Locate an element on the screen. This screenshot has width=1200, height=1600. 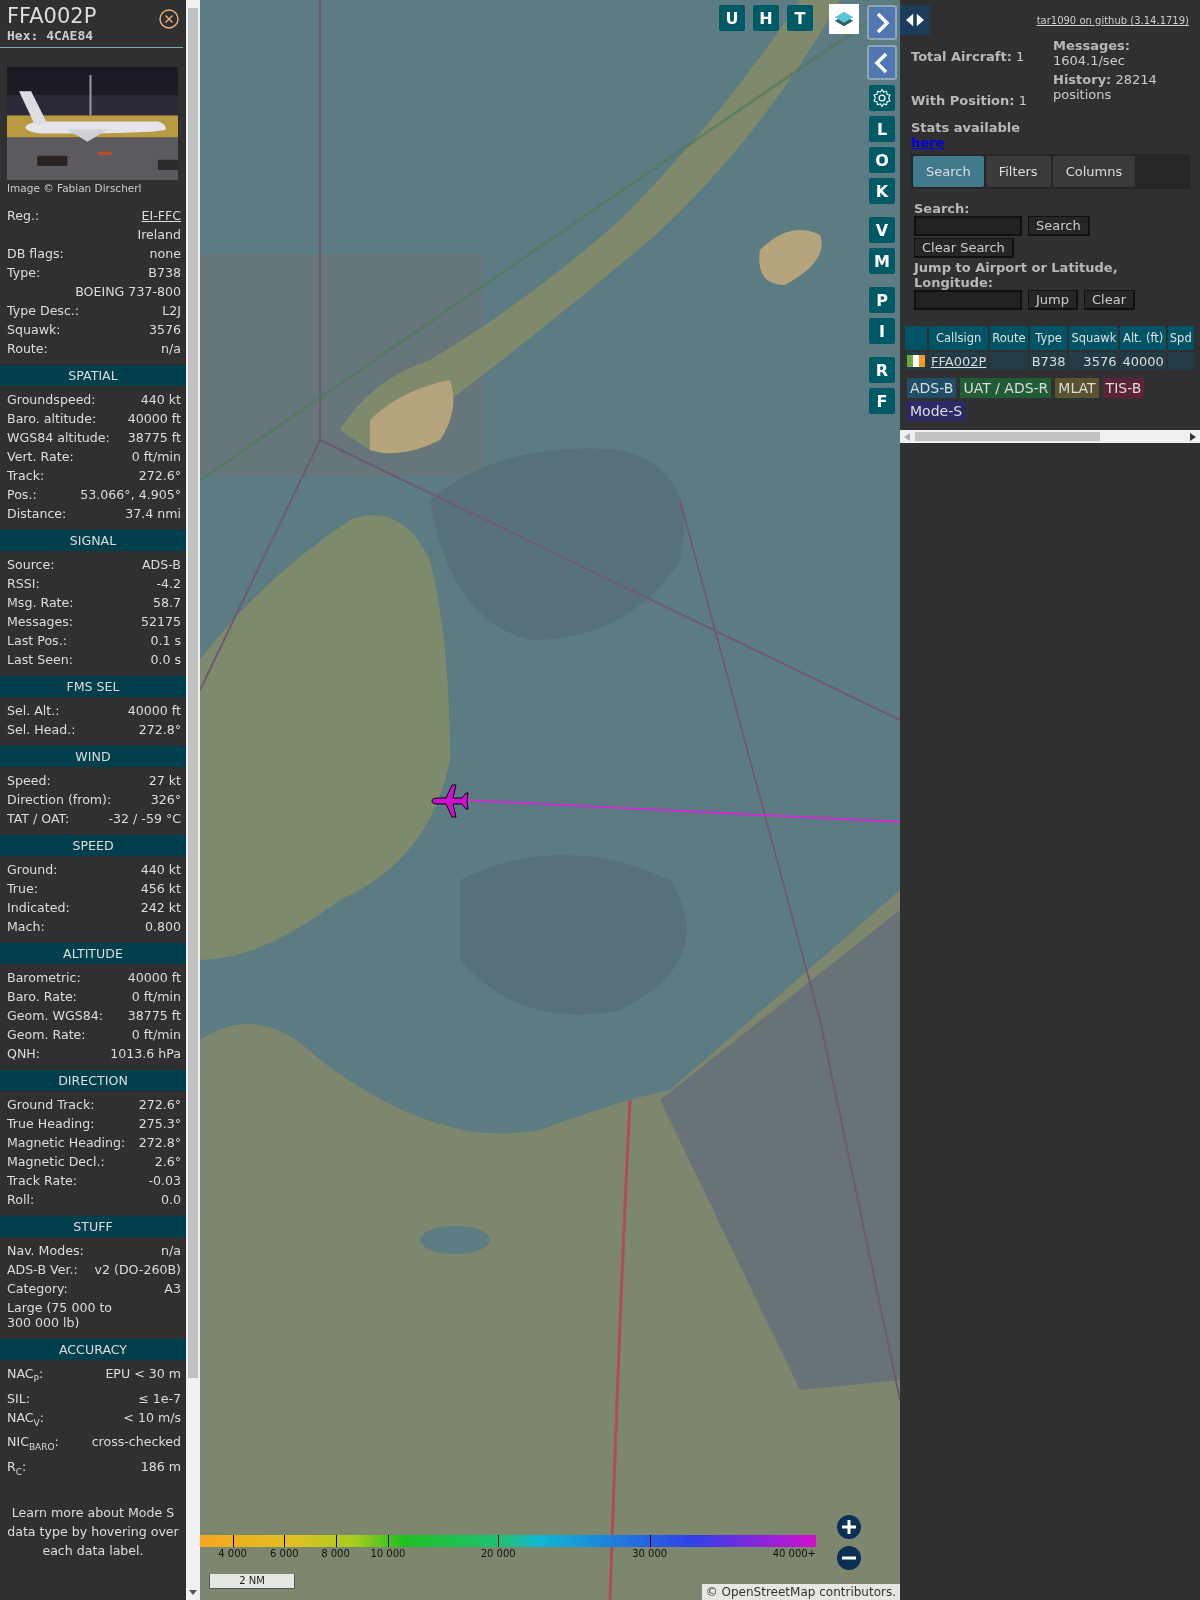
map-button: U is located at coordinates (732, 18).